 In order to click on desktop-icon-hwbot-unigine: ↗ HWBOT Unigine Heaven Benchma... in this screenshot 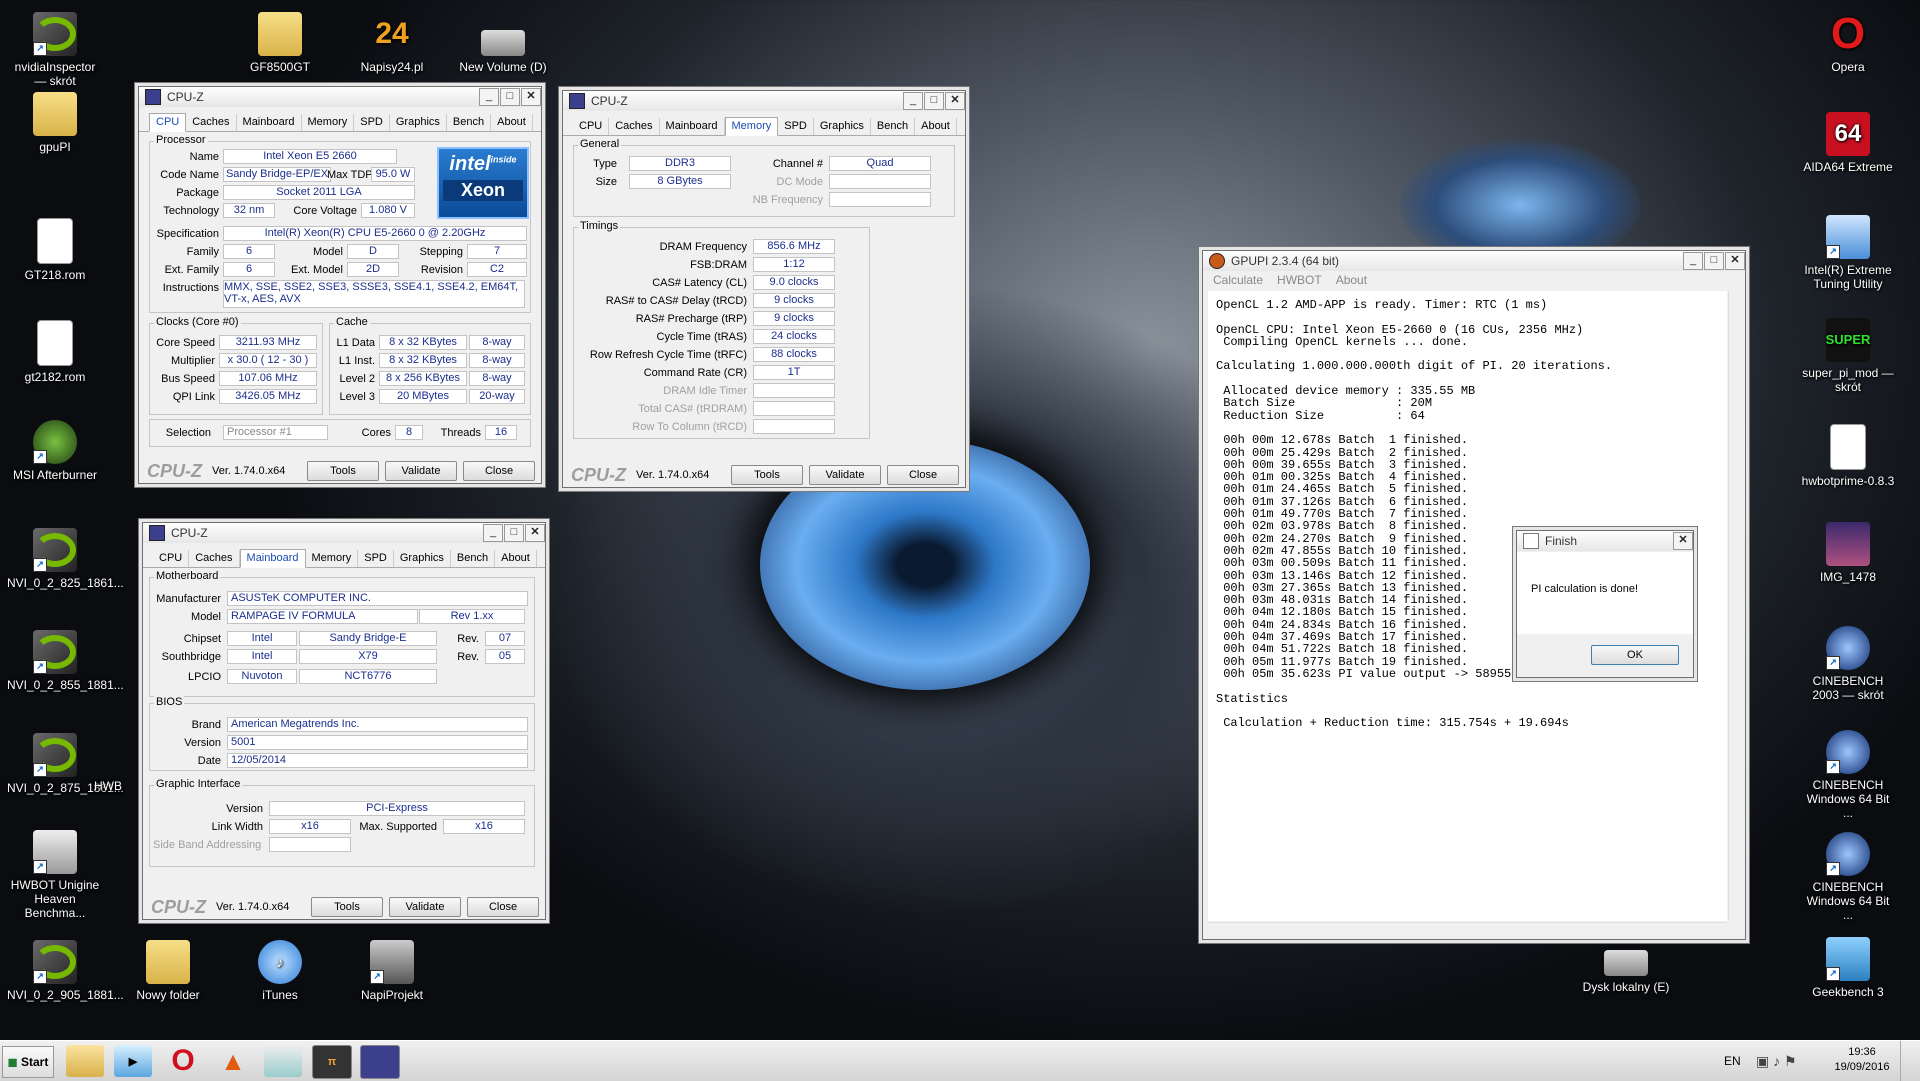, I will do `click(55, 875)`.